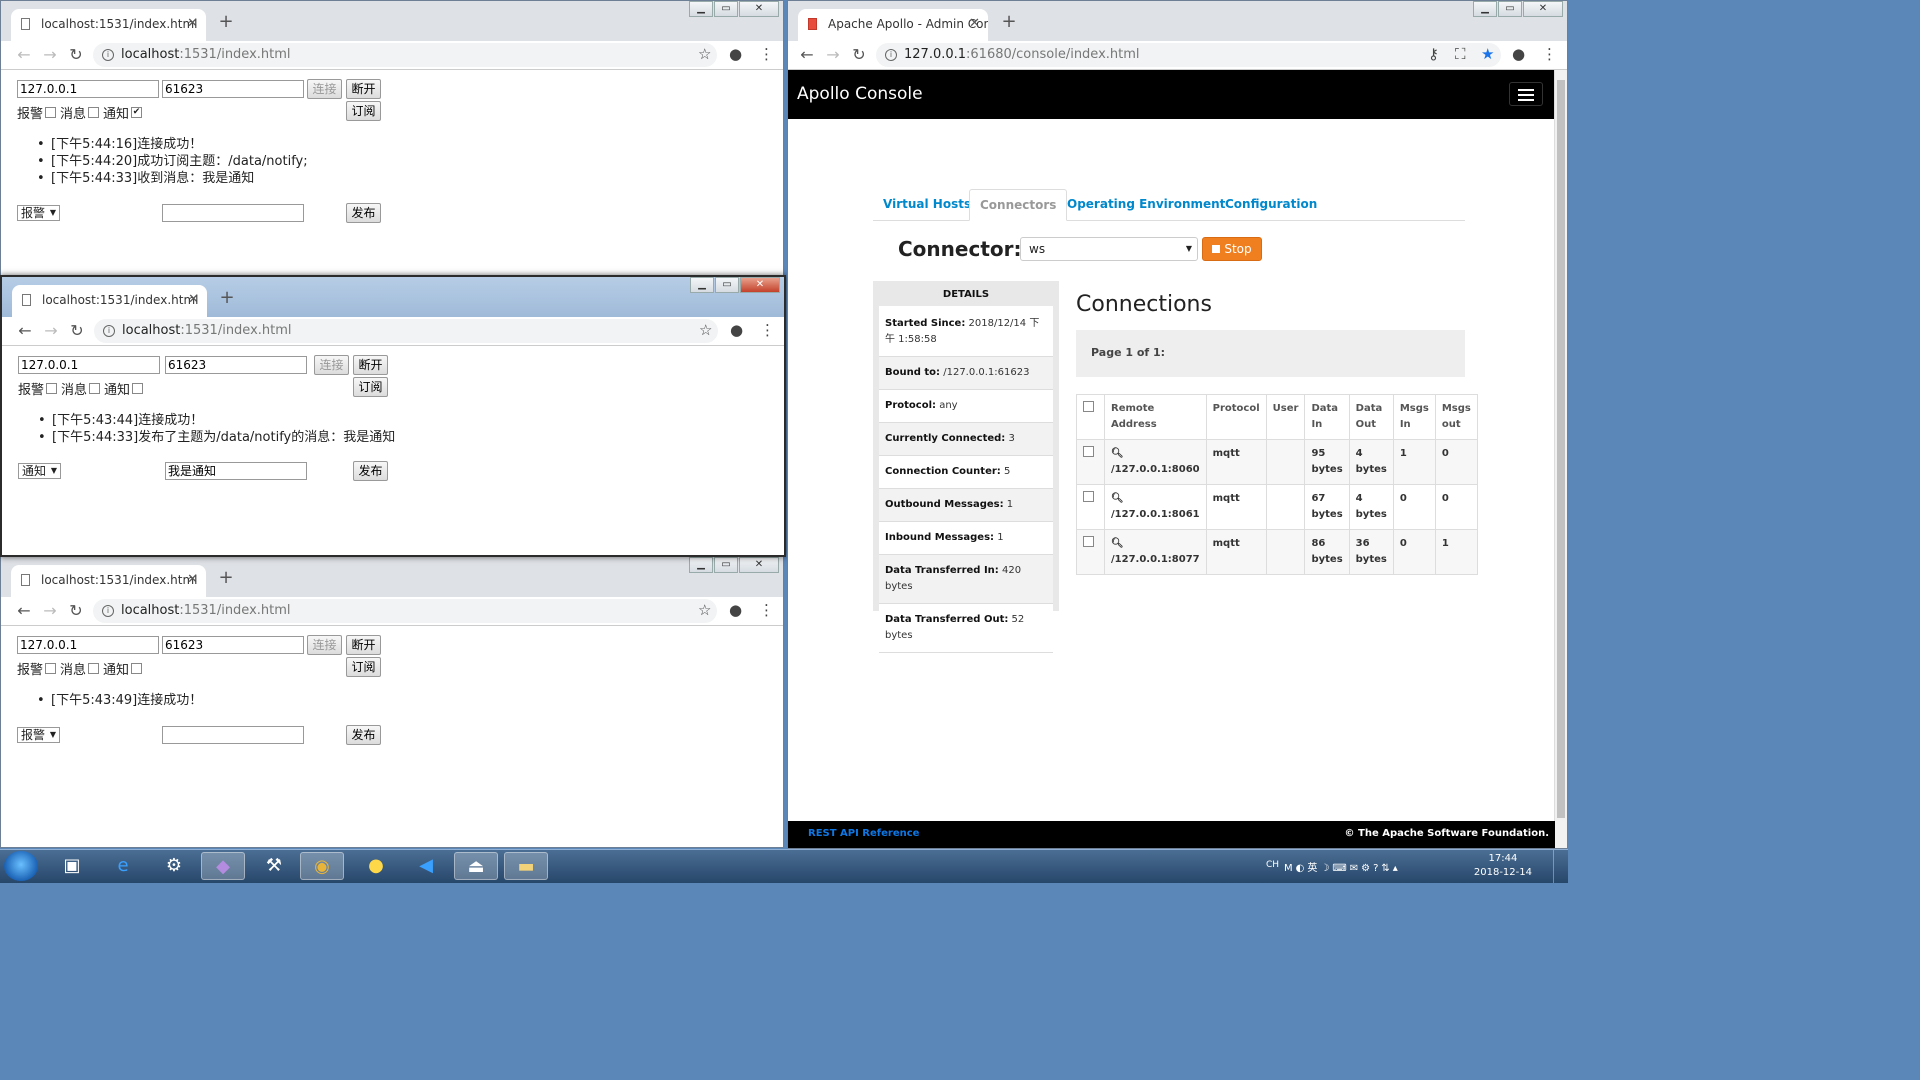 The image size is (1920, 1080). What do you see at coordinates (1560, 866) in the screenshot?
I see `show-desktop-button` at bounding box center [1560, 866].